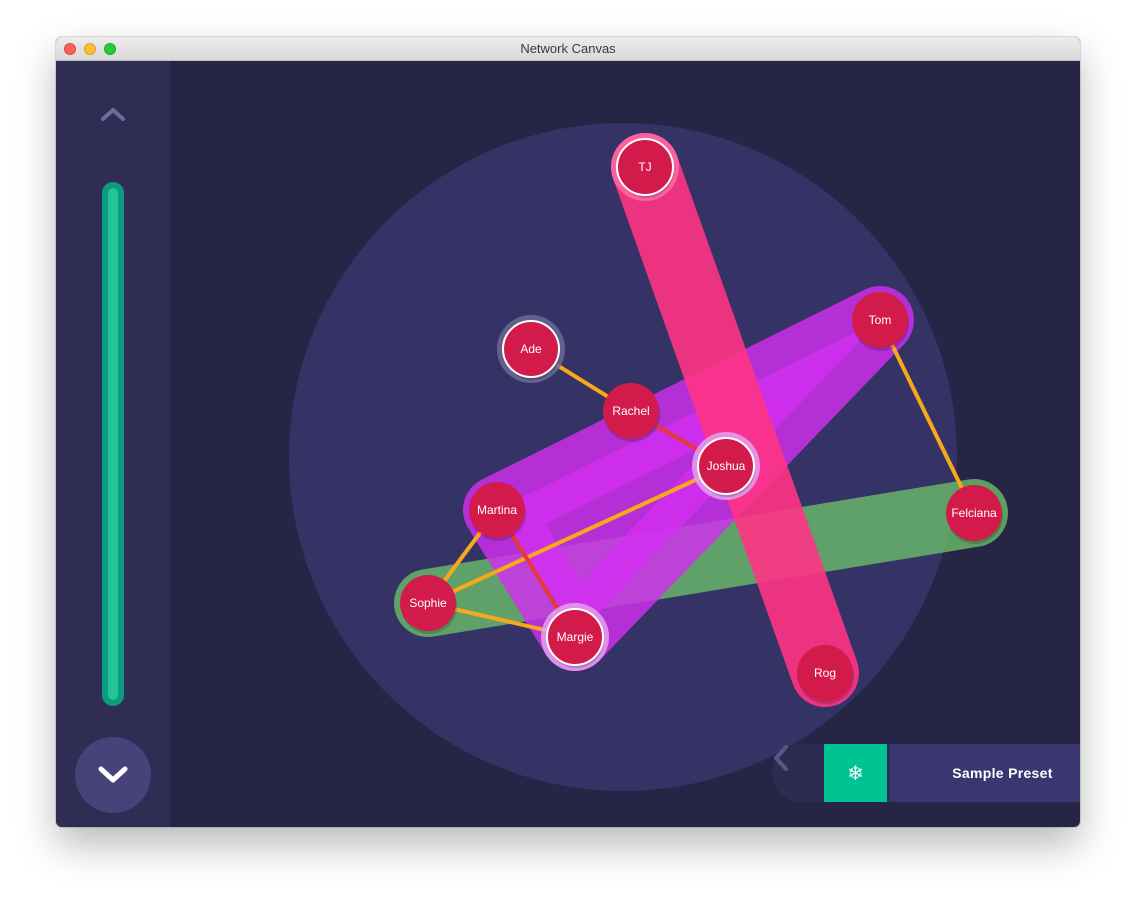  I want to click on node-margie: Margie, so click(575, 637).